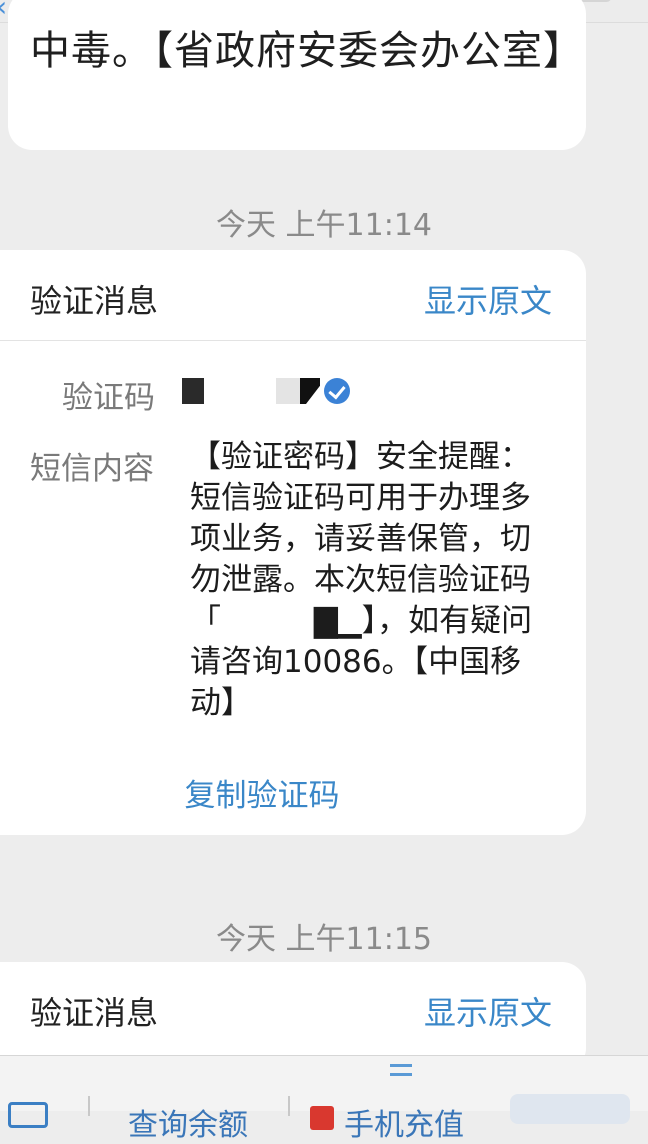  What do you see at coordinates (92, 469) in the screenshot?
I see `content-label: 短信内容` at bounding box center [92, 469].